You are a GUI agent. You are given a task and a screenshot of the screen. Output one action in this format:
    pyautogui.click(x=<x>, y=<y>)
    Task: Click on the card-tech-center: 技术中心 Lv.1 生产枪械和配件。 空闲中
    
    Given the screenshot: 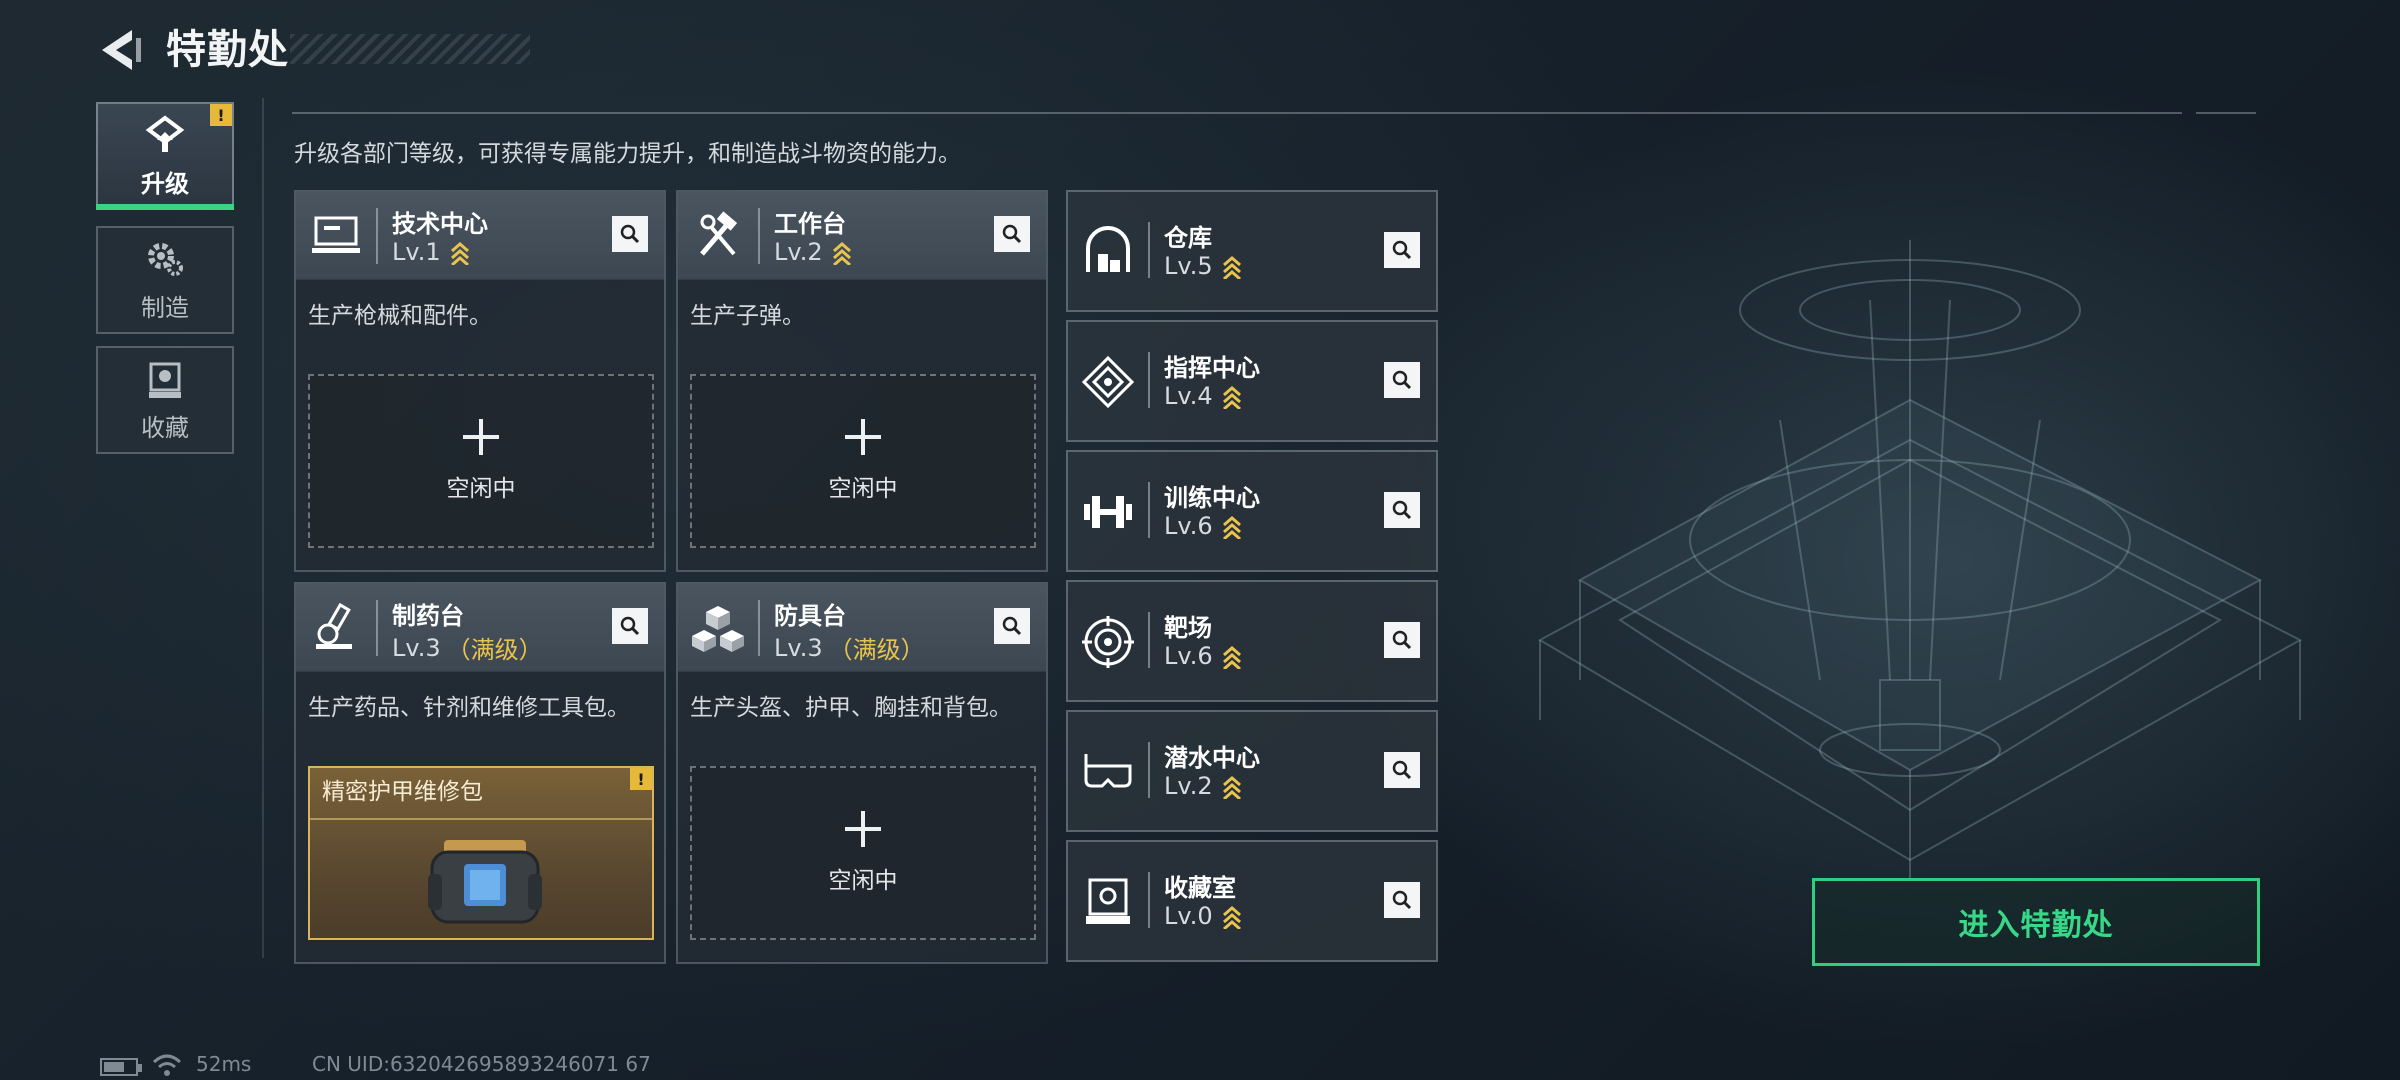 What is the action you would take?
    pyautogui.click(x=480, y=381)
    